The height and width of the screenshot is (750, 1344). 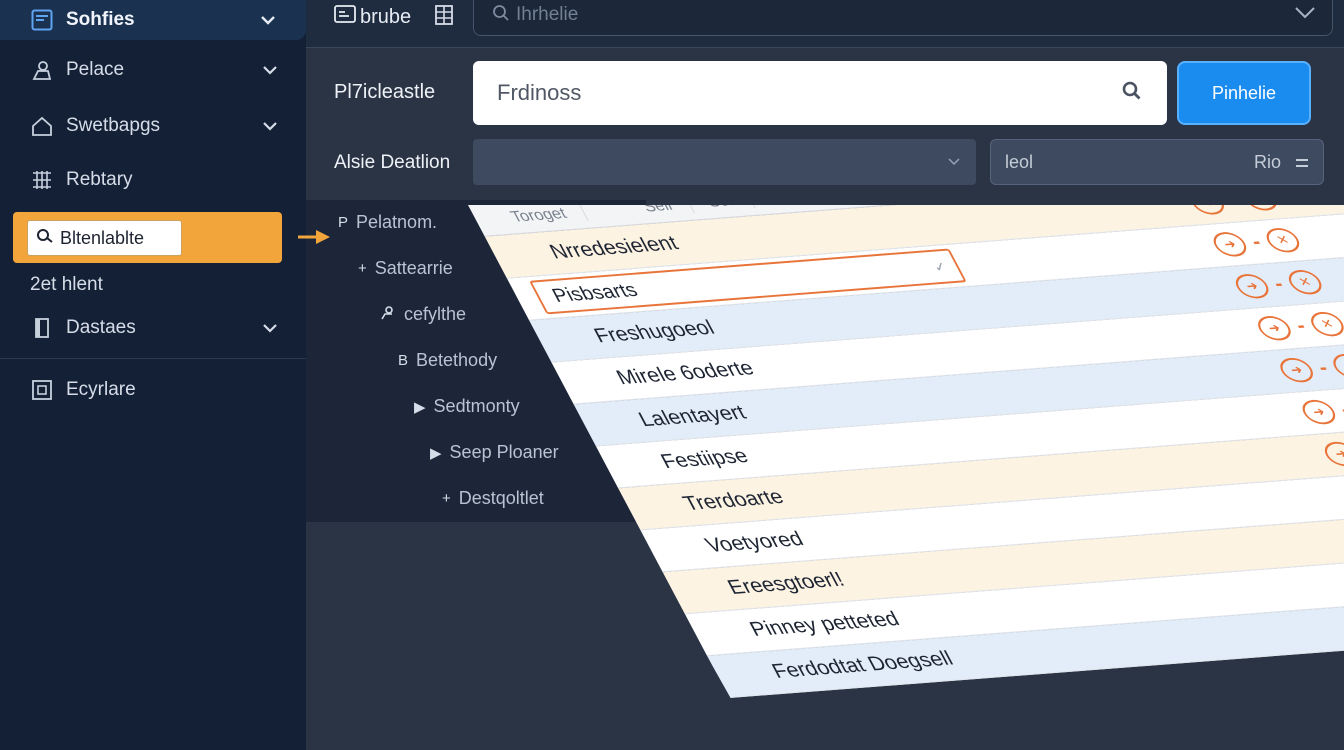 What do you see at coordinates (113, 125) in the screenshot?
I see `sidebar-item-label: Swetbapgs` at bounding box center [113, 125].